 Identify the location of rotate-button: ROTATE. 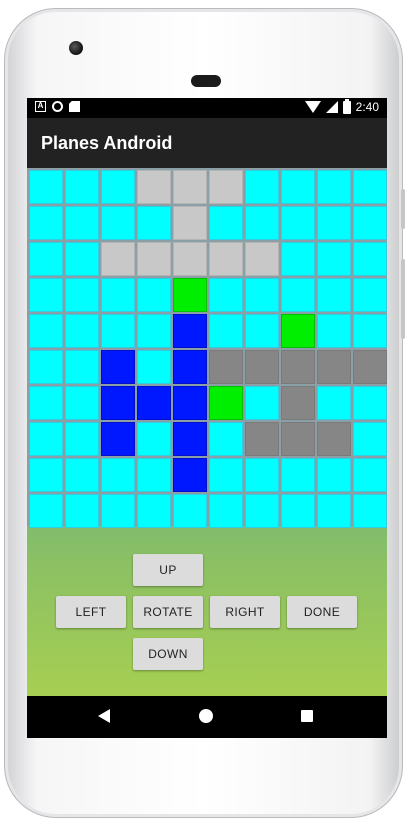
(168, 612).